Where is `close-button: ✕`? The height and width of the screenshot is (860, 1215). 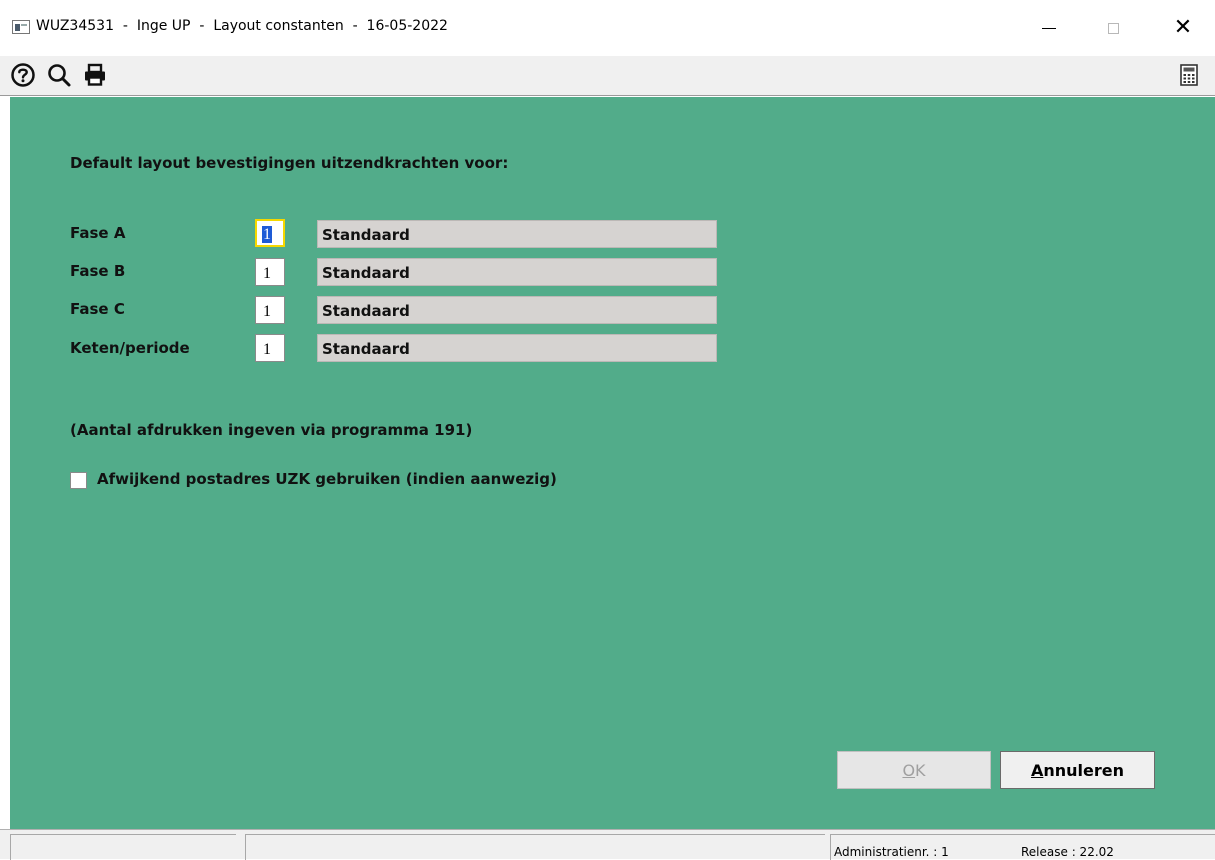
close-button: ✕ is located at coordinates (1183, 28).